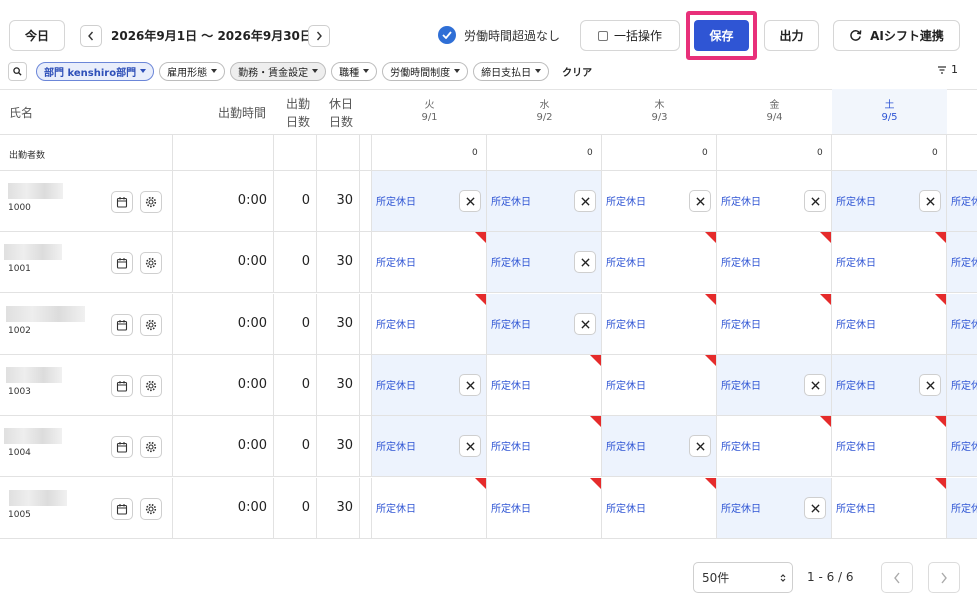  I want to click on sort-indicator: 1, so click(947, 69).